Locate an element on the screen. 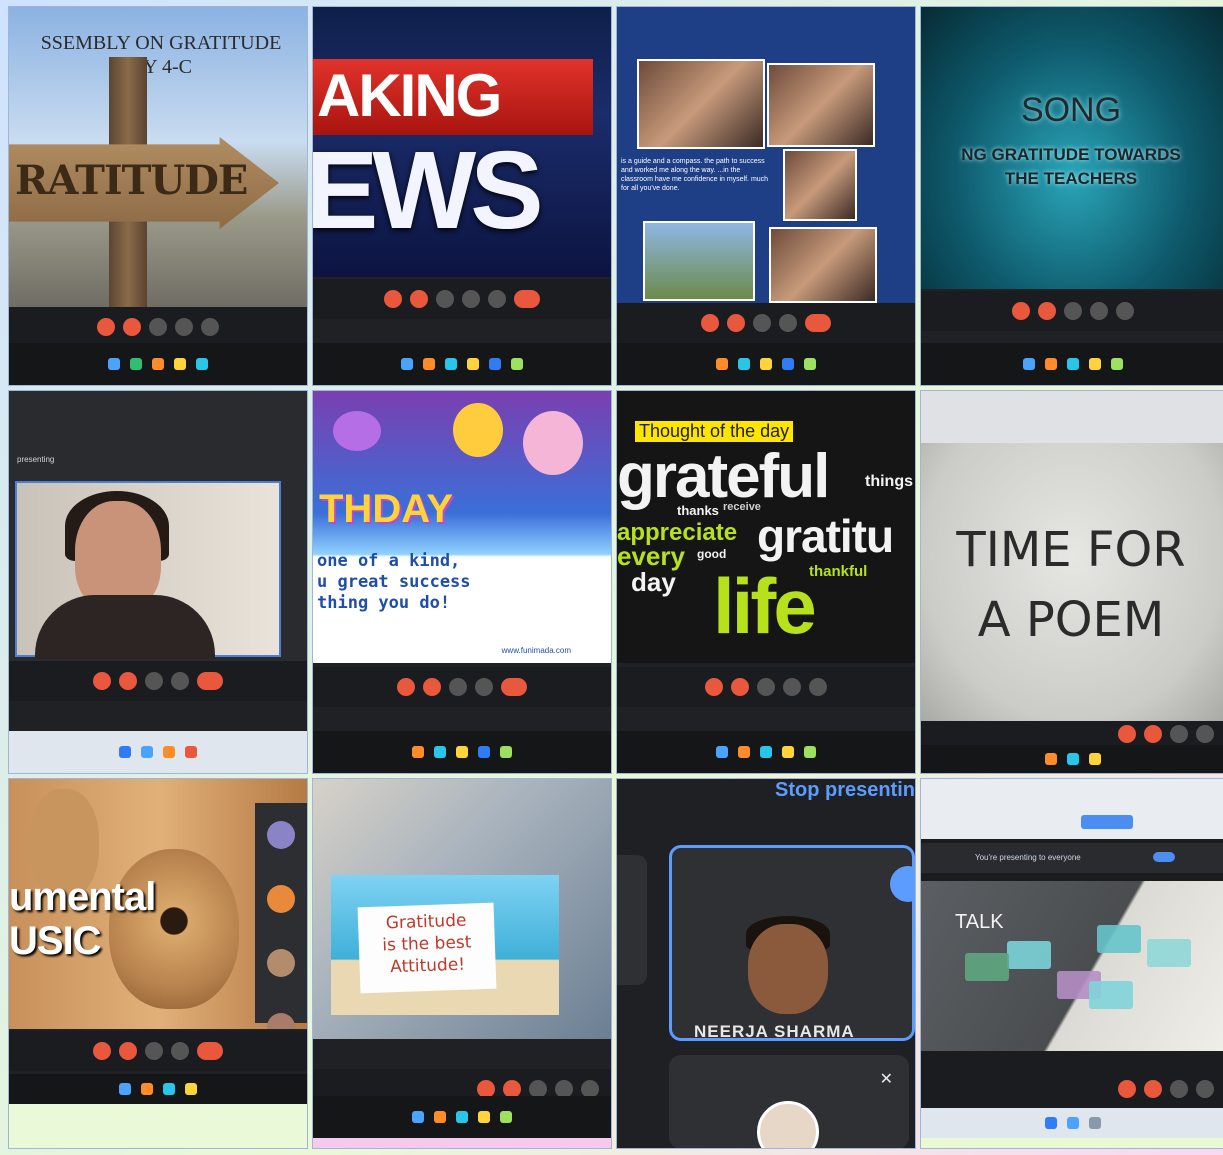 This screenshot has height=1155, width=1223. audio-toggle is located at coordinates (1164, 857).